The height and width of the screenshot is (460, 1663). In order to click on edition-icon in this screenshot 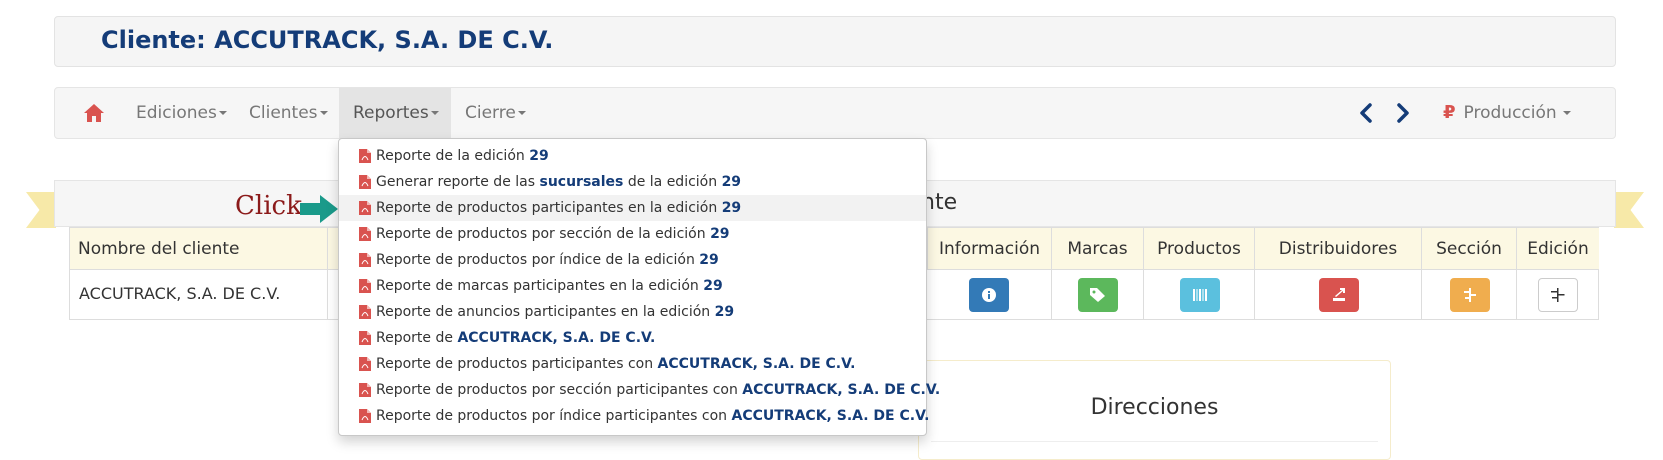, I will do `click(1558, 295)`.